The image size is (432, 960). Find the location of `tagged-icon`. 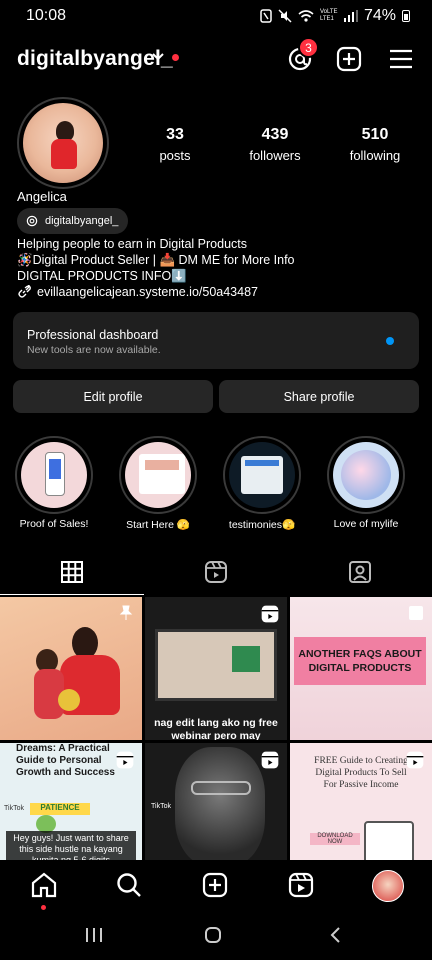

tagged-icon is located at coordinates (360, 572).